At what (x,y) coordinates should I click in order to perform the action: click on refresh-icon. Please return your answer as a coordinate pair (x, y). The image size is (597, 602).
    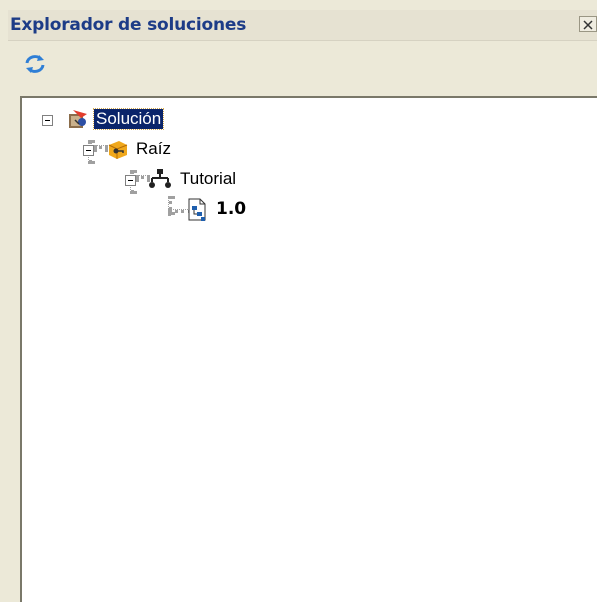
    Looking at the image, I should click on (35, 64).